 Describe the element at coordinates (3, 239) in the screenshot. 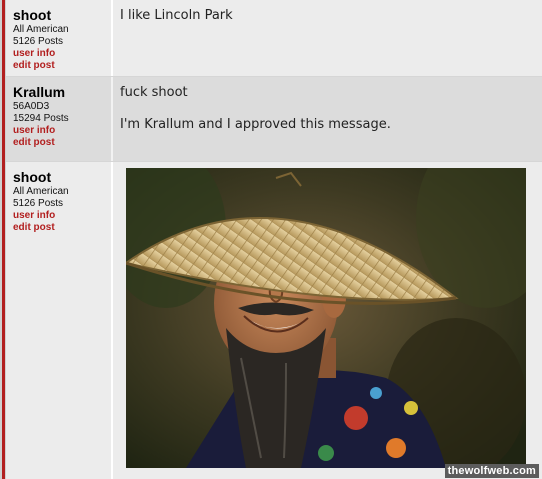

I see `left-rail-accent` at that location.